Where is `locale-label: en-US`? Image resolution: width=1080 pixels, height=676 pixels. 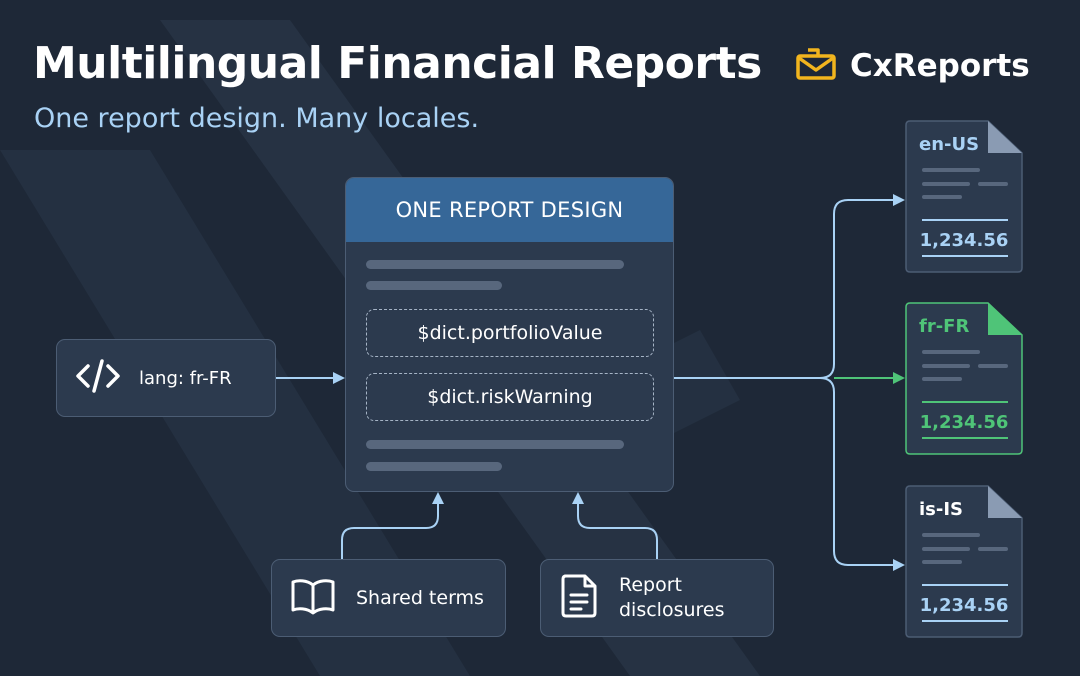 locale-label: en-US is located at coordinates (949, 144).